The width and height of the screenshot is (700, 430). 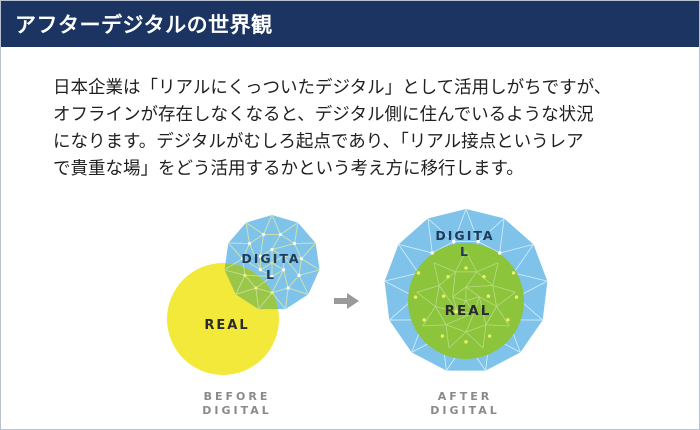 What do you see at coordinates (237, 396) in the screenshot?
I see `before-caption-line-1: BEFORE` at bounding box center [237, 396].